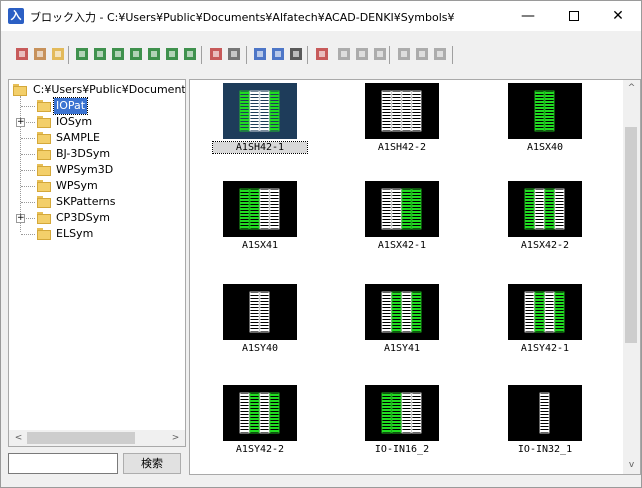 This screenshot has width=642, height=488. I want to click on magic-wand-button, so click(322, 54).